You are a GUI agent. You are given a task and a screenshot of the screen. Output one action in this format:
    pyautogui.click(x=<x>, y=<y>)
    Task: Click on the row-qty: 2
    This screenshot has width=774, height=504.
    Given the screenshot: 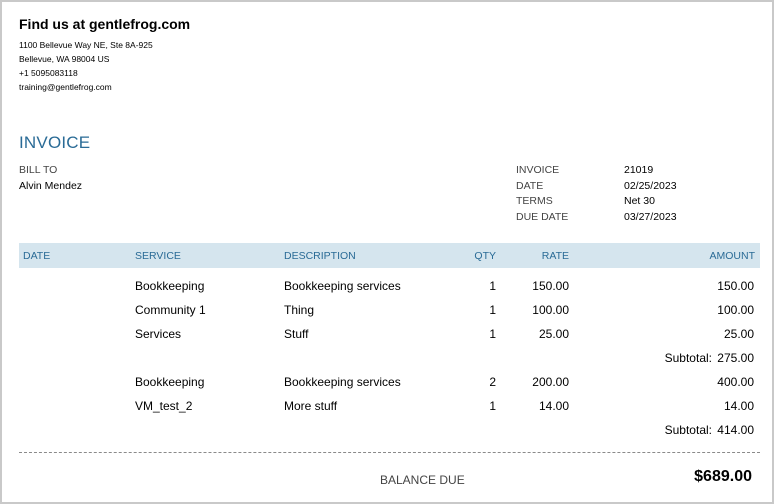 What is the action you would take?
    pyautogui.click(x=492, y=382)
    